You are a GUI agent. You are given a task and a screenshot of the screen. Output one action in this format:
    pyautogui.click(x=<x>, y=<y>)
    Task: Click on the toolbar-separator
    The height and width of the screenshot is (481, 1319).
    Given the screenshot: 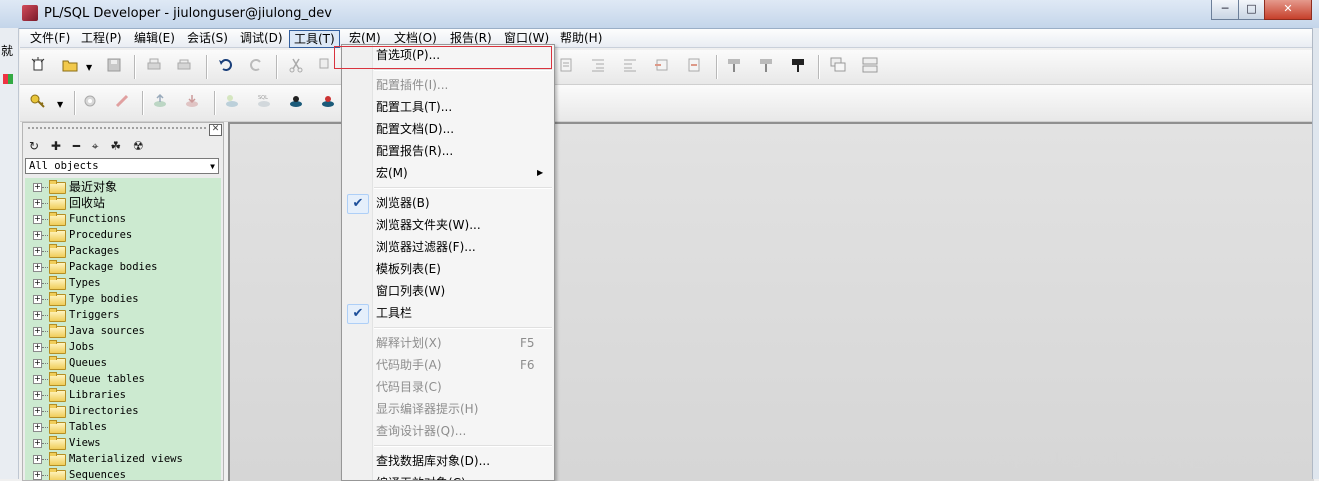 What is the action you would take?
    pyautogui.click(x=215, y=103)
    